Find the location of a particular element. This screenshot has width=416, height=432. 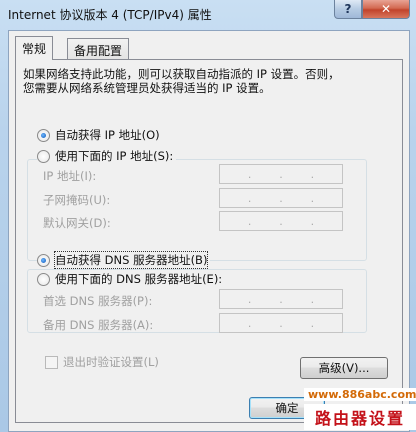

subnet-mask-label: 子网掩码(U): is located at coordinates (77, 200).